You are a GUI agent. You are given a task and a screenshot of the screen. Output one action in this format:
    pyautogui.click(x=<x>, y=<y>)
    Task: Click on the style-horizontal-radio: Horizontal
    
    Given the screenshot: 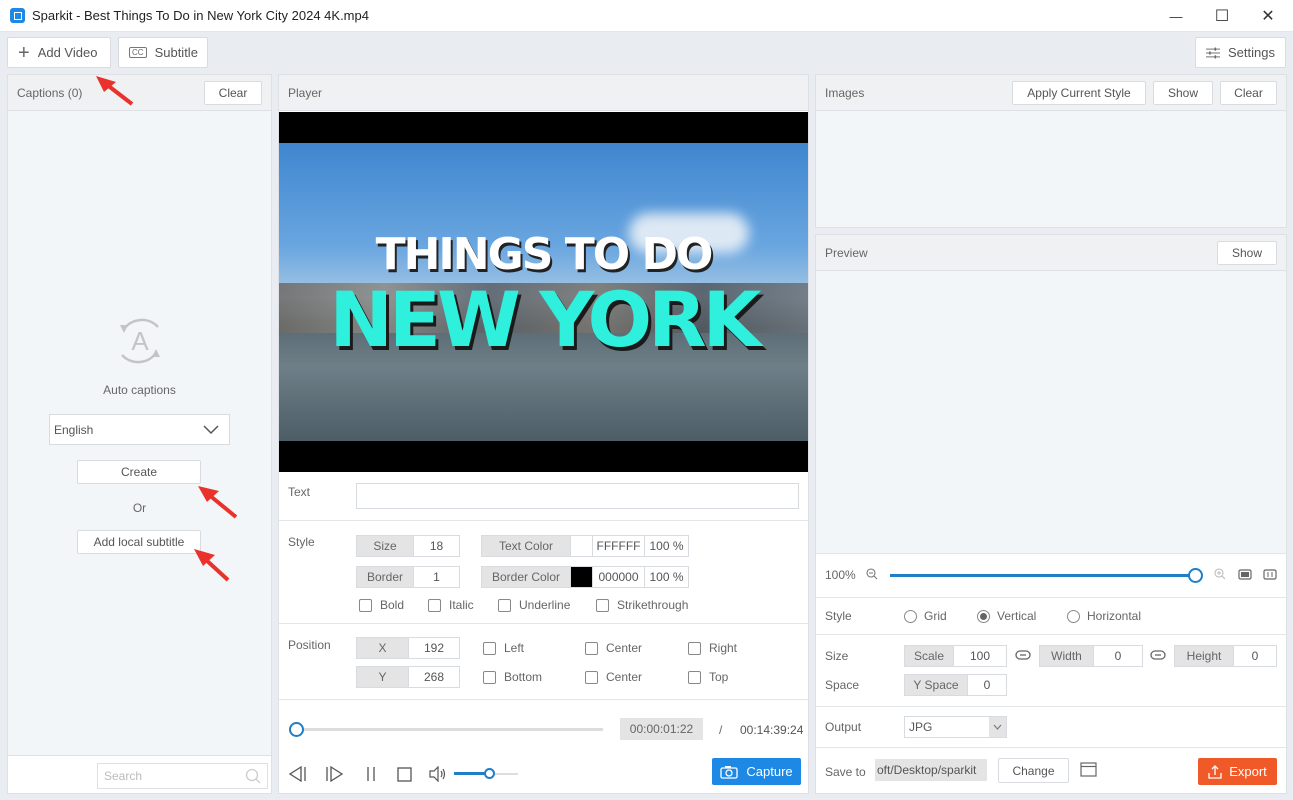 What is the action you would take?
    pyautogui.click(x=1104, y=616)
    